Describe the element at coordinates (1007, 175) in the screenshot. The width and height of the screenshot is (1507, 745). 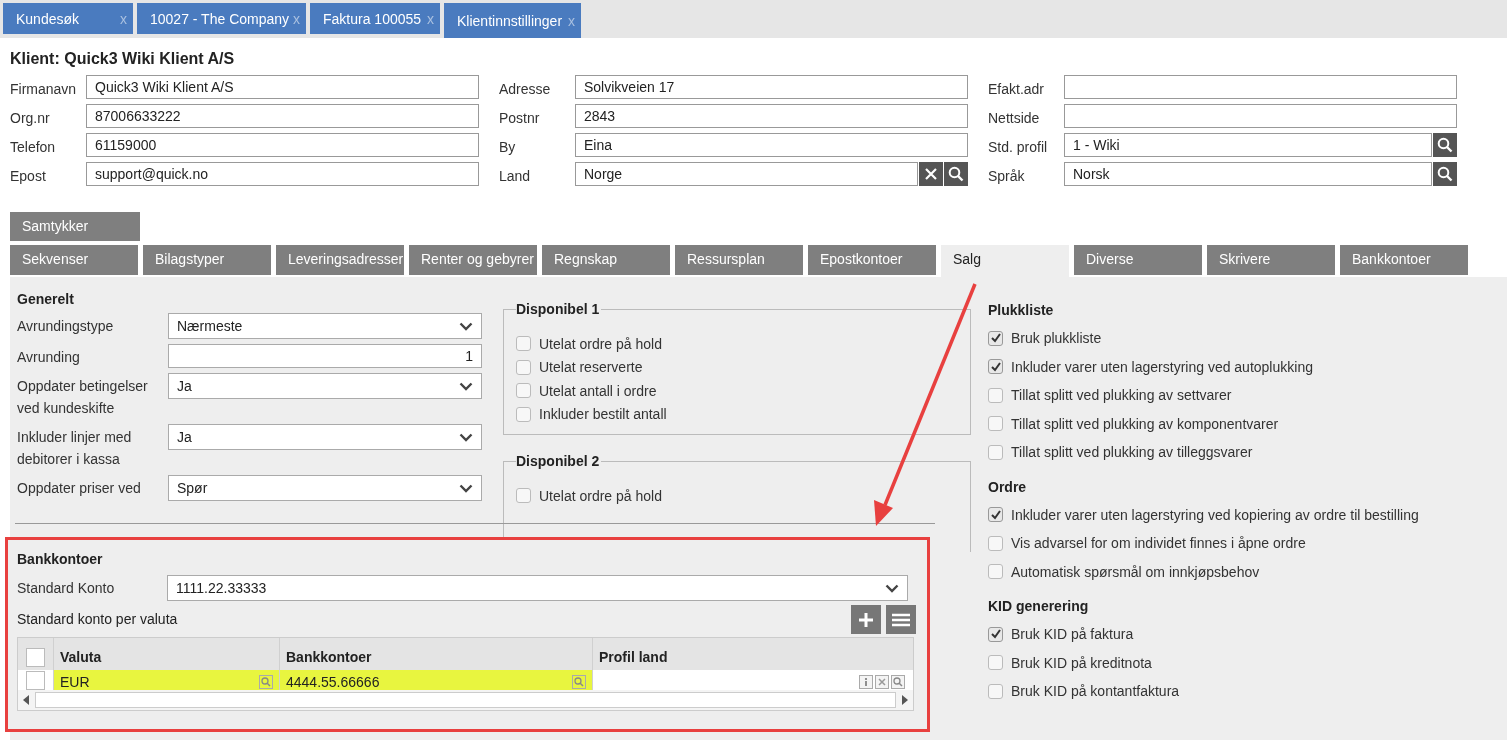
I see `field-label: Språk` at that location.